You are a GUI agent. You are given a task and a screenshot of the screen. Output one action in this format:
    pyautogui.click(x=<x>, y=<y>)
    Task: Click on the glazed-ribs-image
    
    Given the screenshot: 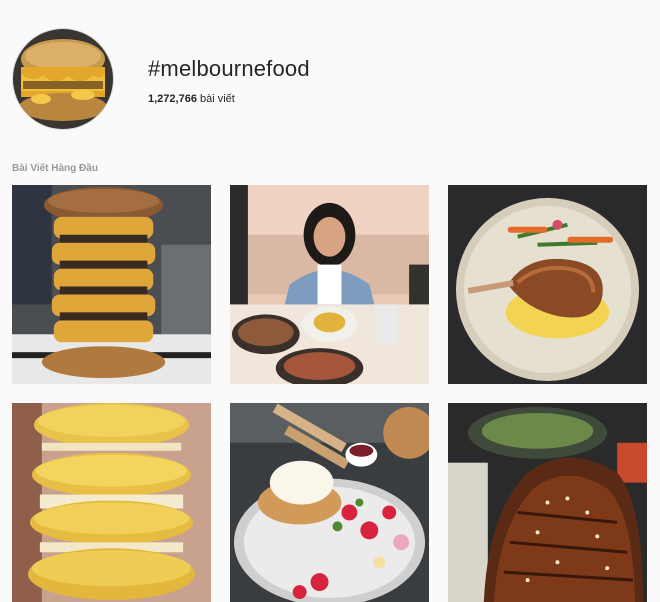 What is the action you would take?
    pyautogui.click(x=547, y=502)
    